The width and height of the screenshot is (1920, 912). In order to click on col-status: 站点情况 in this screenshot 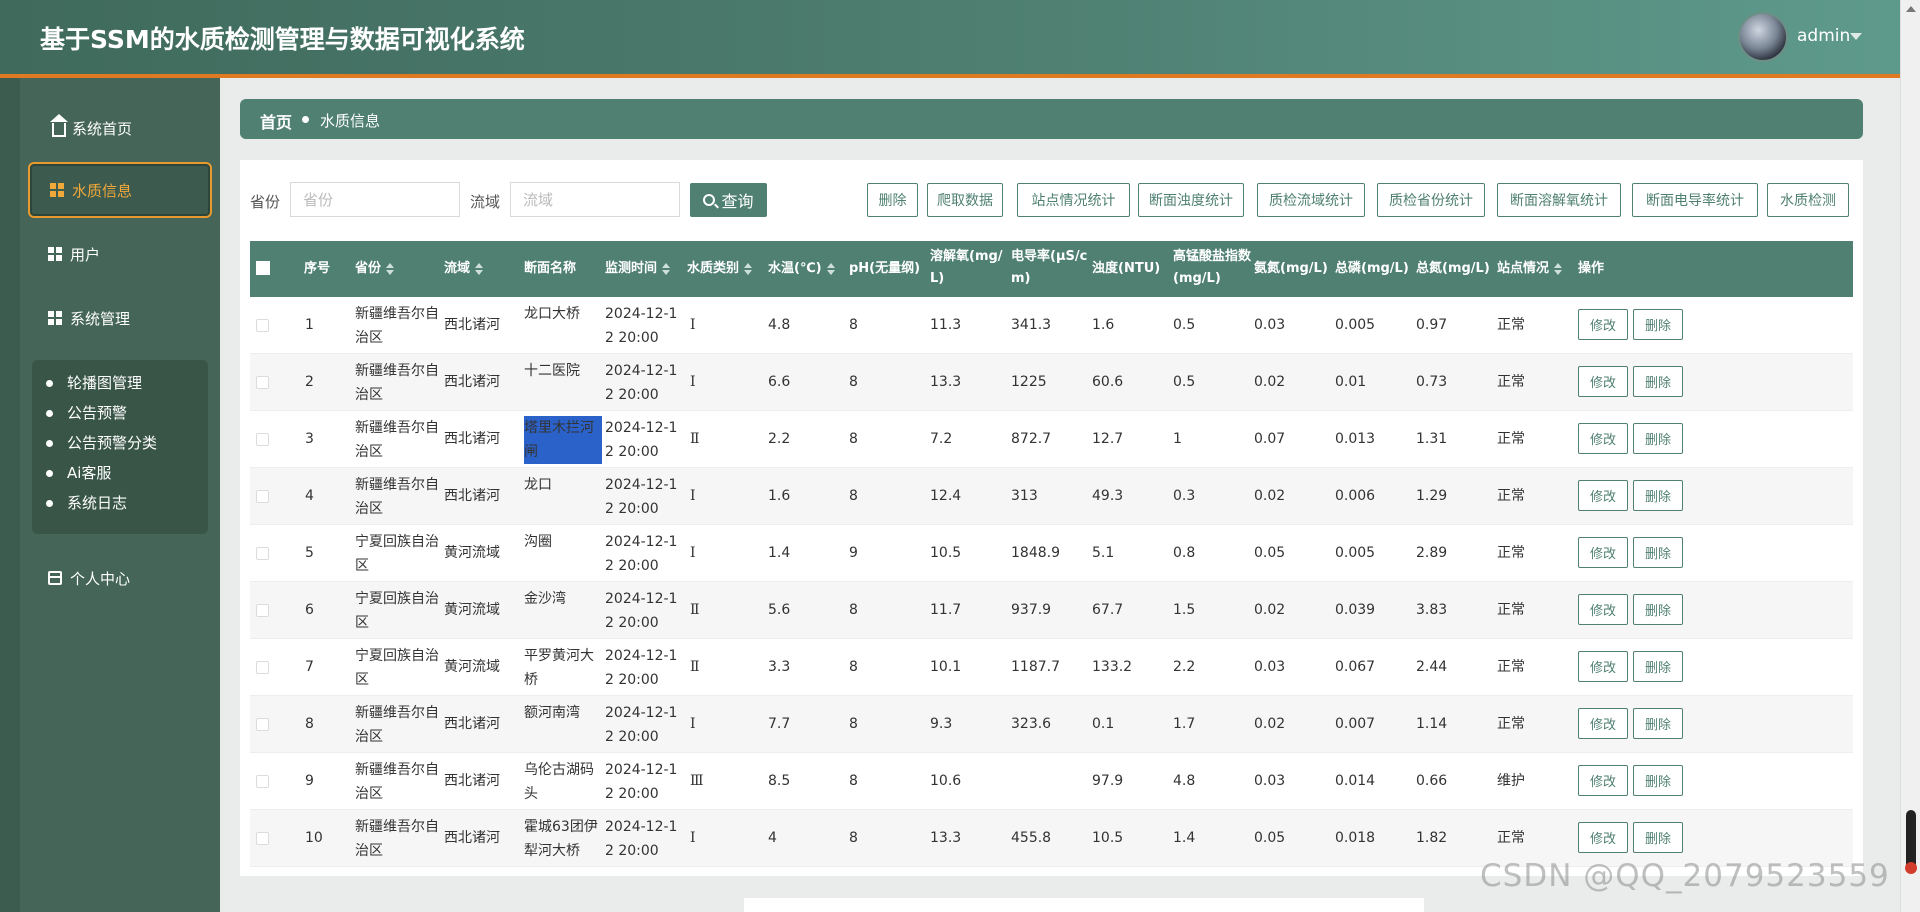, I will do `click(1530, 269)`.